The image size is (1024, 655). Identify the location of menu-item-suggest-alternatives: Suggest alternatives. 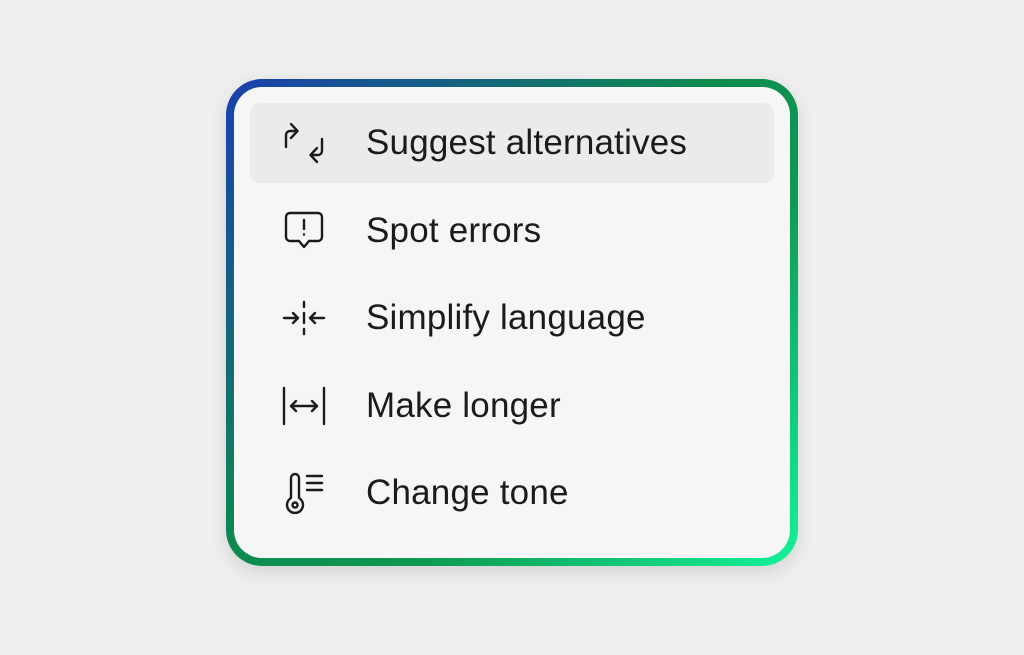
(512, 143).